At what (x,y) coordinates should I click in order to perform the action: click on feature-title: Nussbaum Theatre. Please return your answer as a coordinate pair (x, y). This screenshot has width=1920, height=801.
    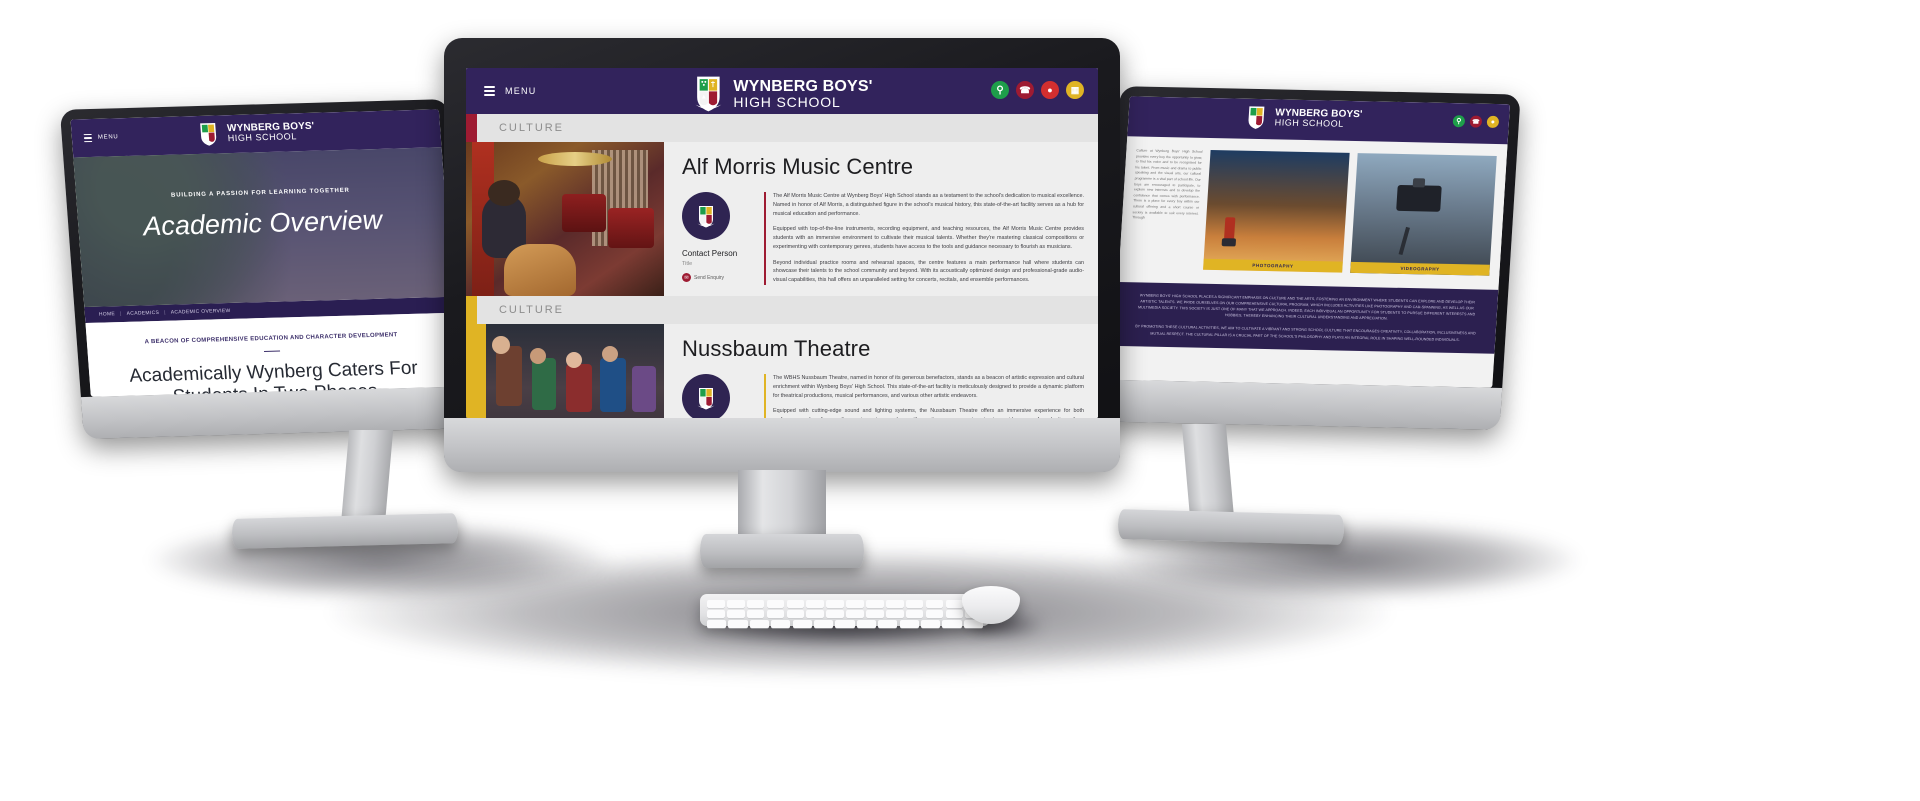
    Looking at the image, I should click on (776, 348).